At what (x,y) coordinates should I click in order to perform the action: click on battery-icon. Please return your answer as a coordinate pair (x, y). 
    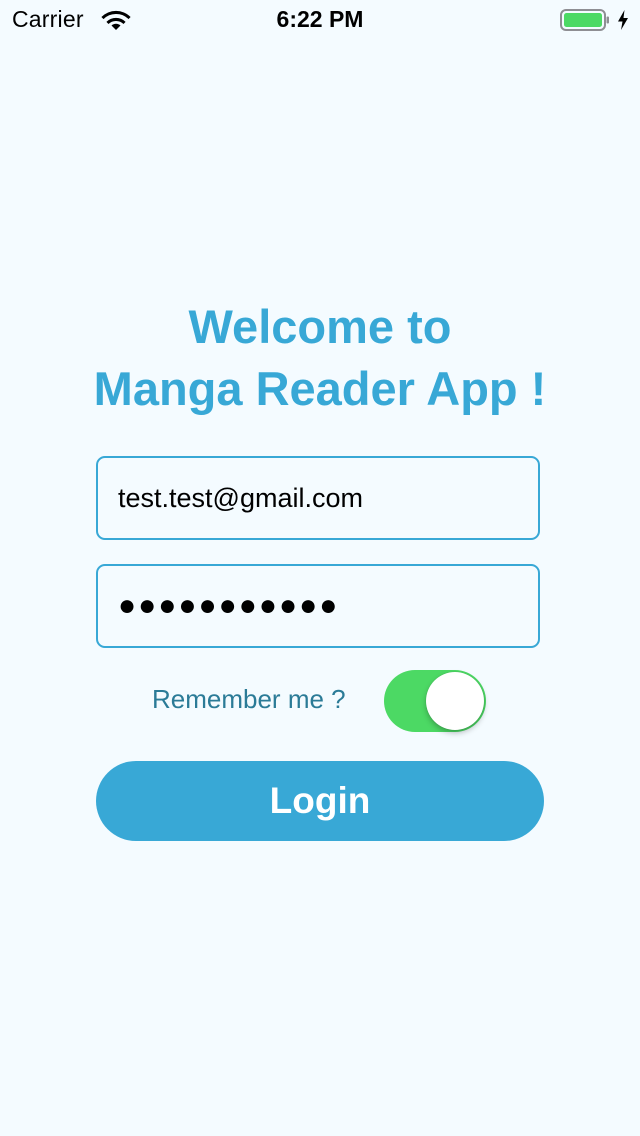
    Looking at the image, I should click on (584, 20).